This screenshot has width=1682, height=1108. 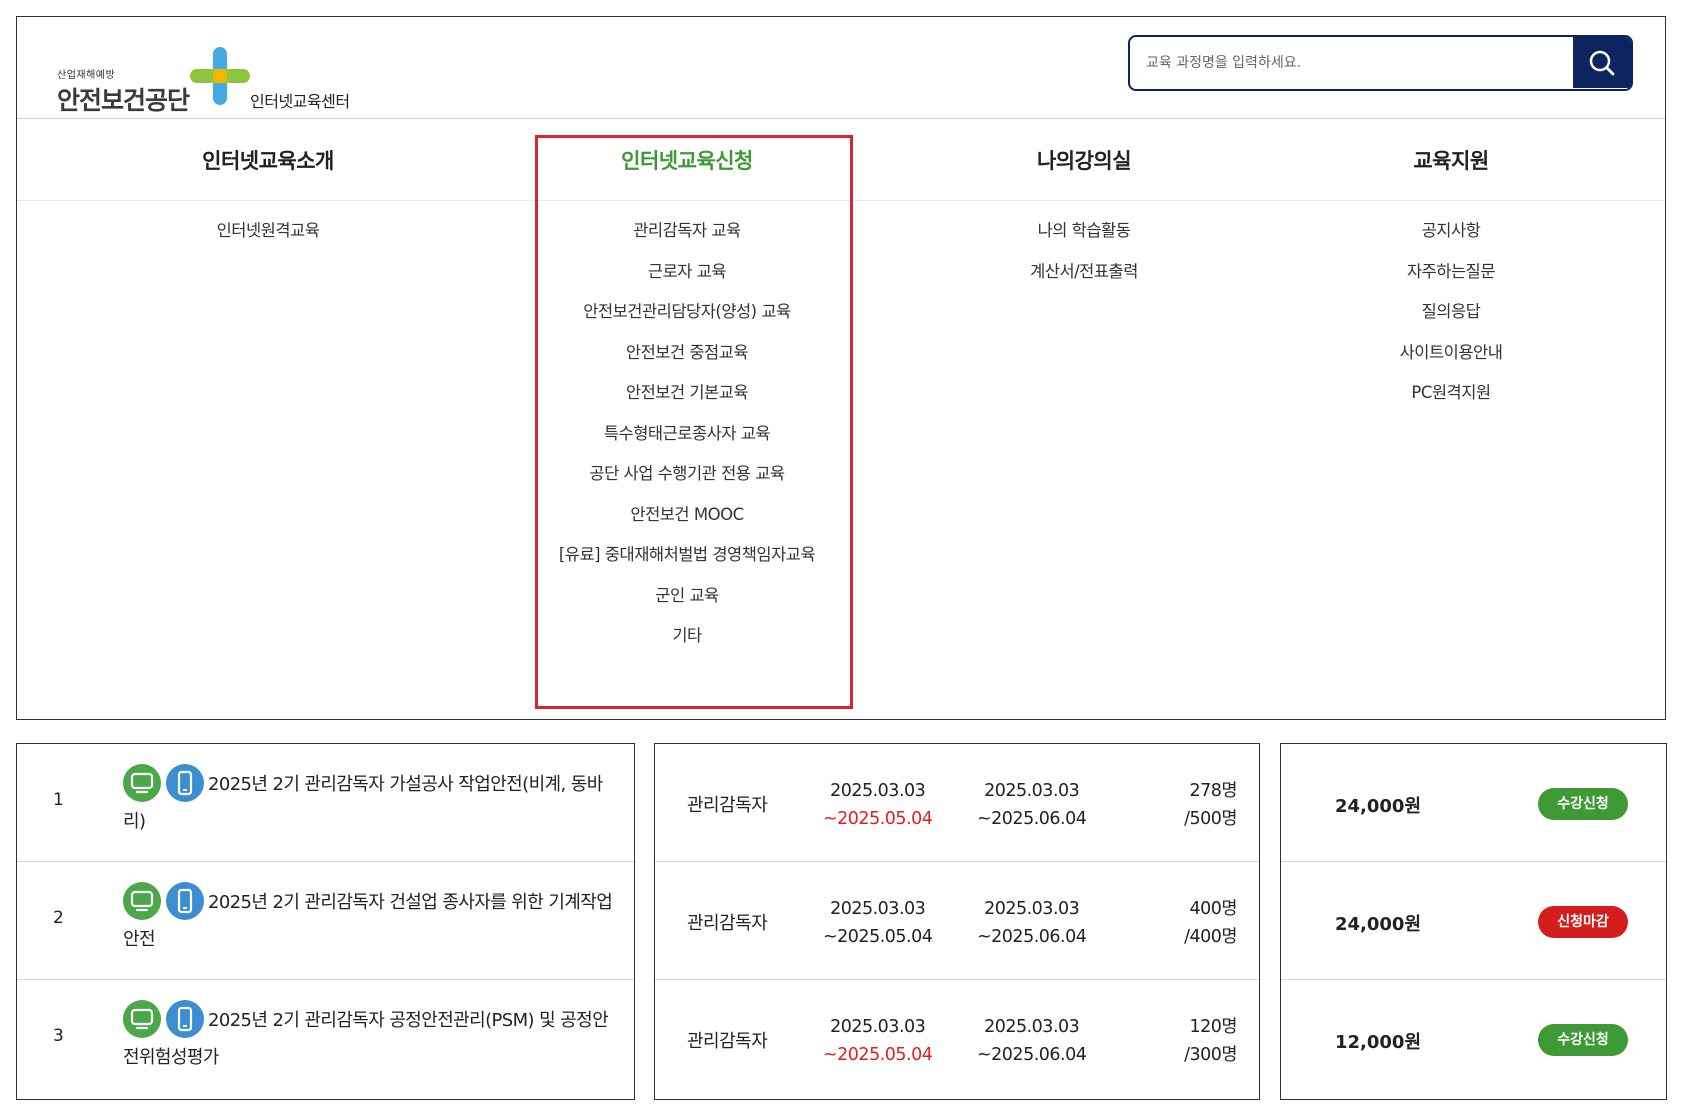 What do you see at coordinates (1451, 399) in the screenshot?
I see `submenu-item: PC원격지원` at bounding box center [1451, 399].